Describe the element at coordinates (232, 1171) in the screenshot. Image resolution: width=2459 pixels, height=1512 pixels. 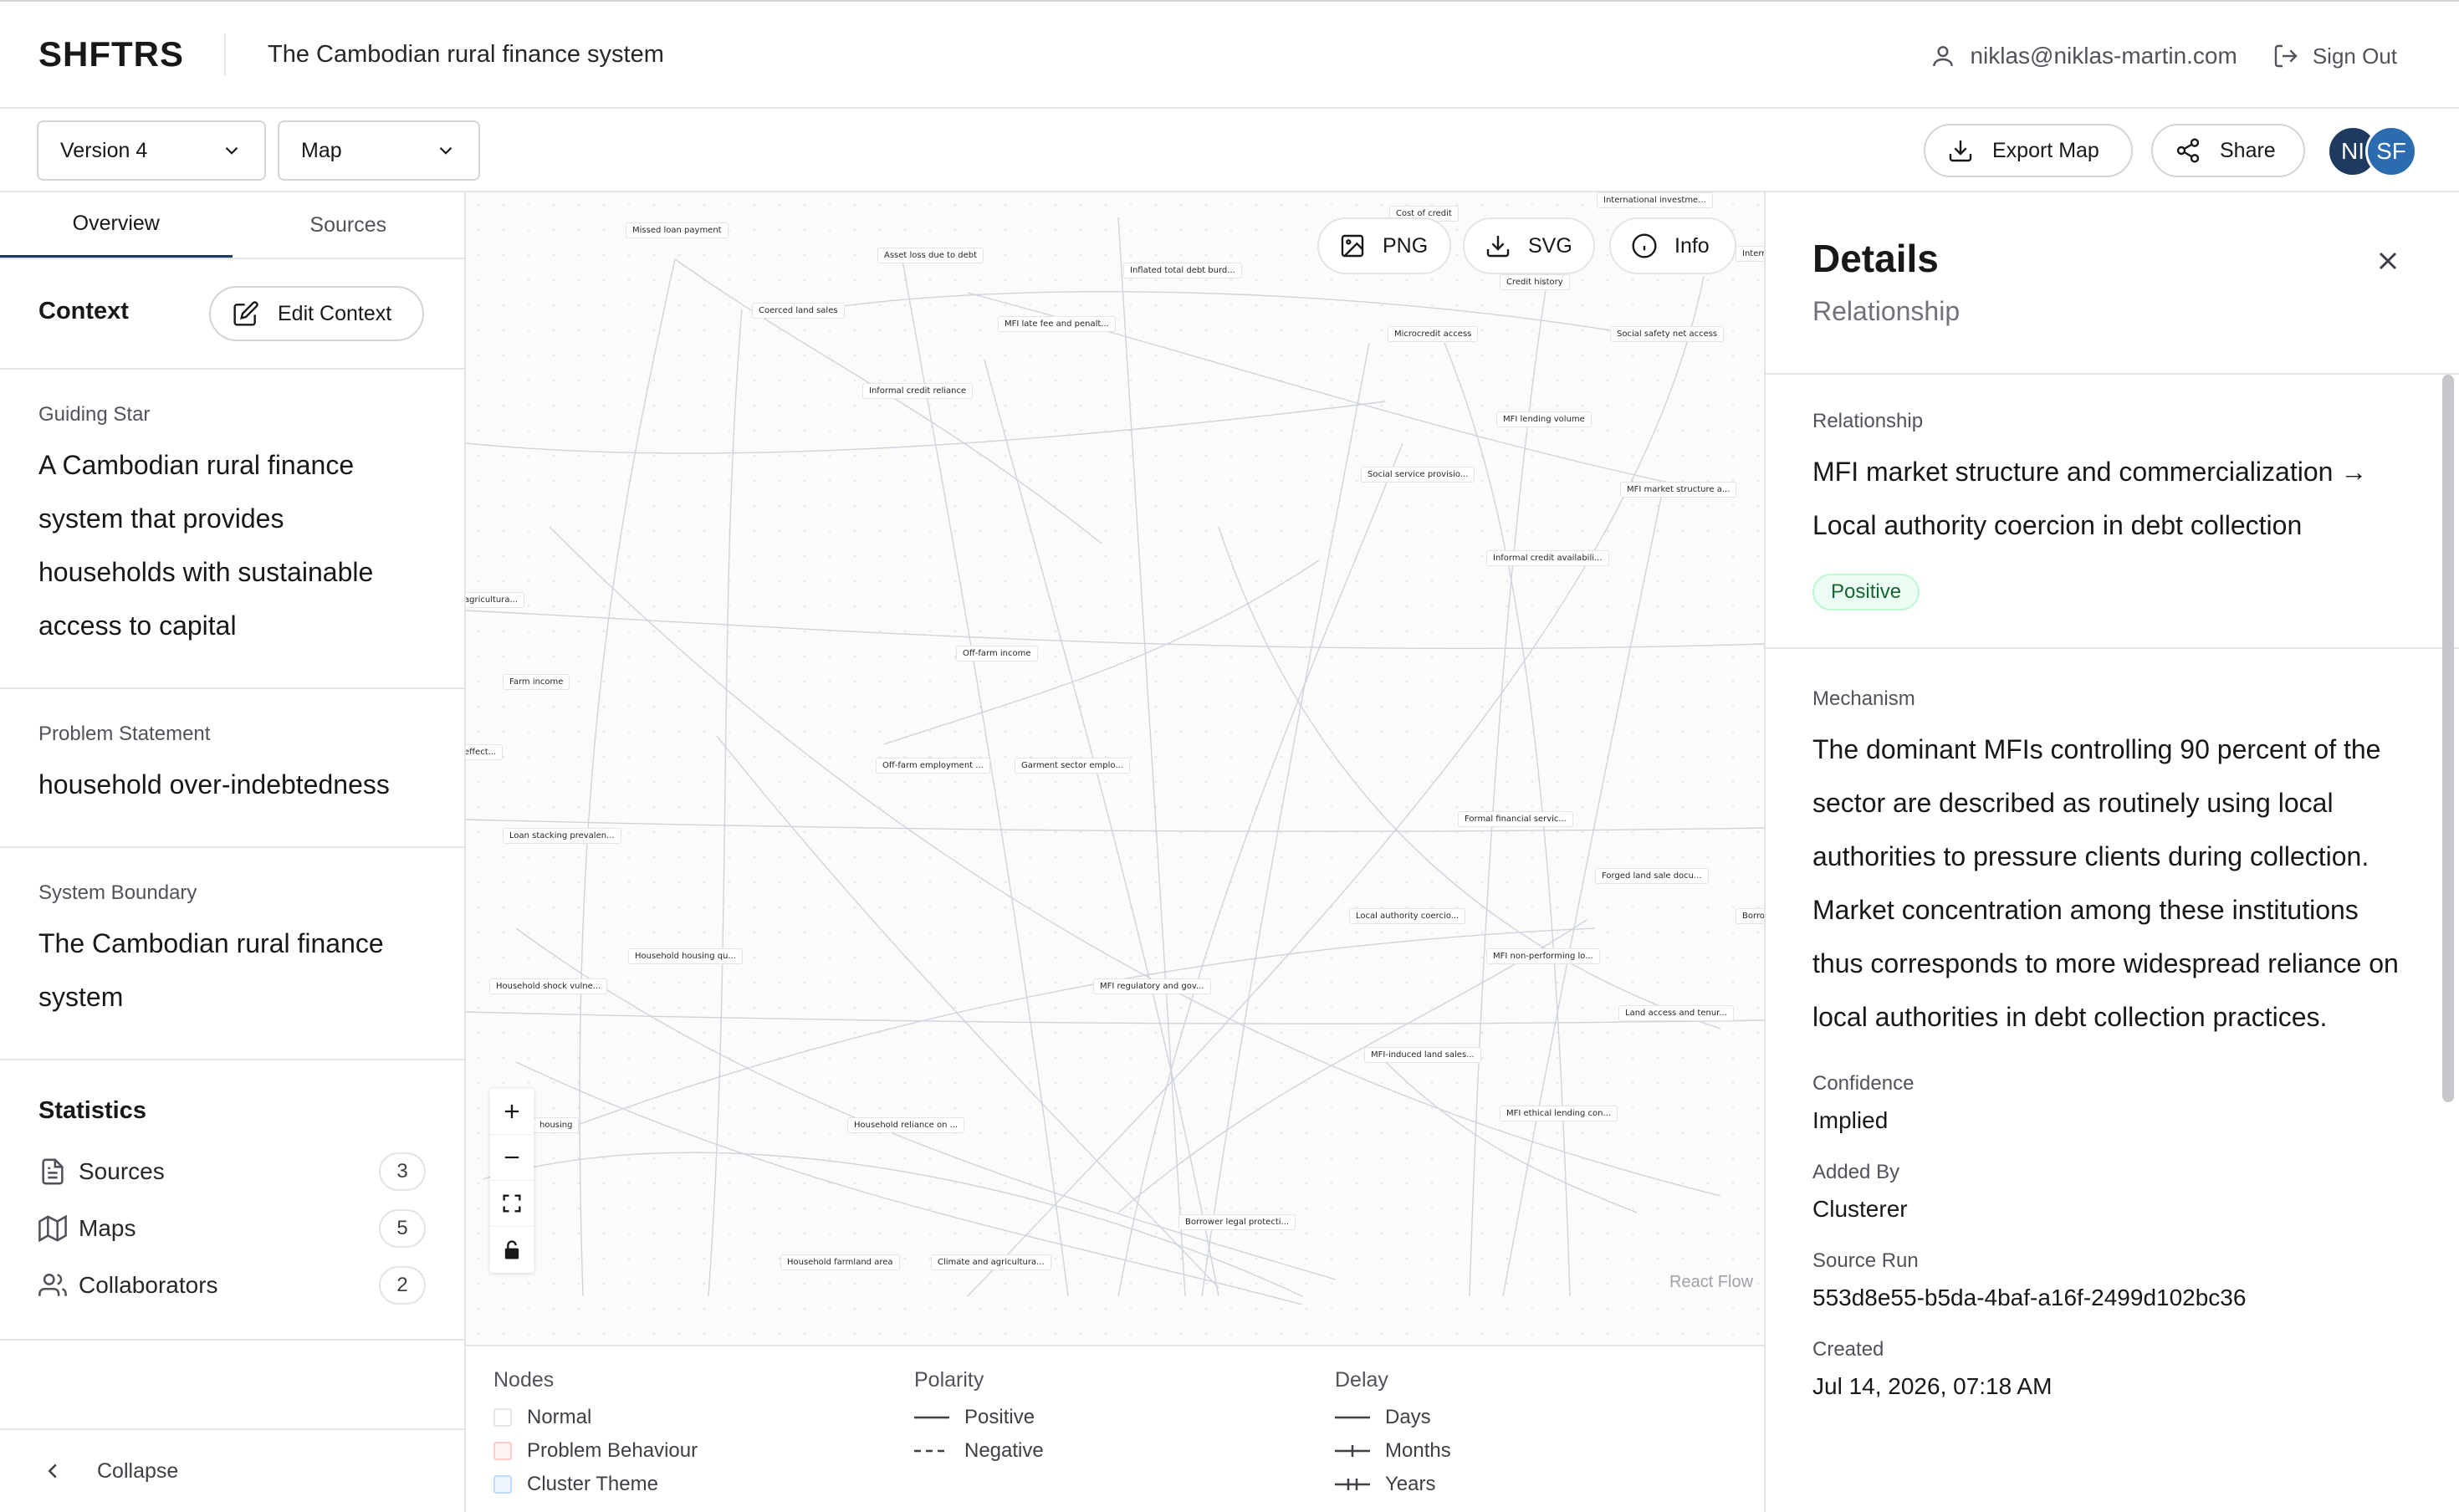
I see `stat-row-sources: Sources 3` at that location.